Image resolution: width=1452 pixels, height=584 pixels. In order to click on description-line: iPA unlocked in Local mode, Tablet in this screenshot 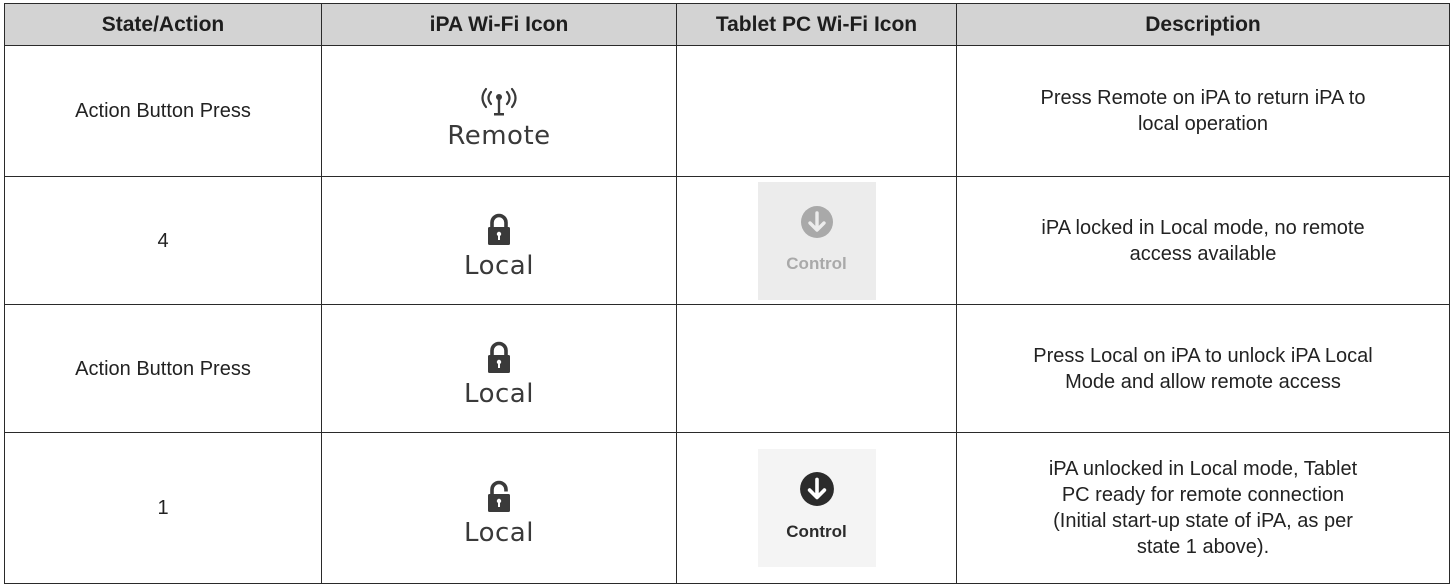, I will do `click(1203, 469)`.